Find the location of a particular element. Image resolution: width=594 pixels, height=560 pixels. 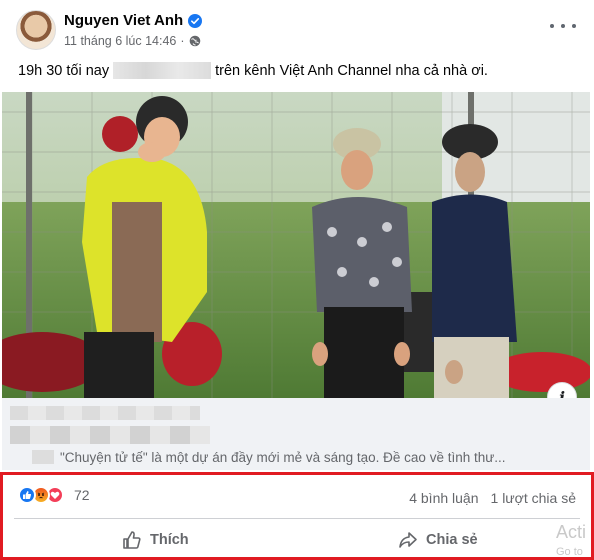

verified-badge-icon is located at coordinates (195, 20).